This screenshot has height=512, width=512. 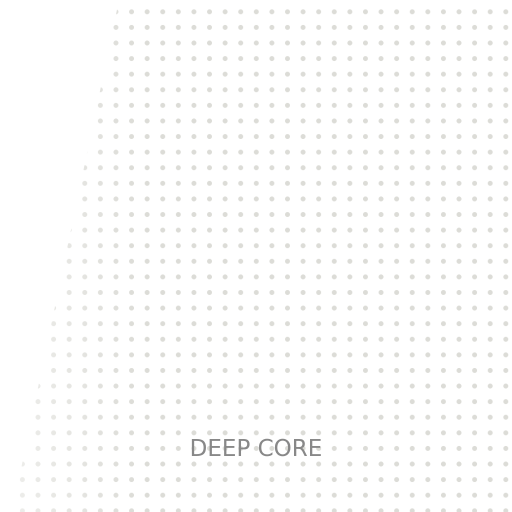 I want to click on caption-label: DEEP CORE, so click(x=256, y=449).